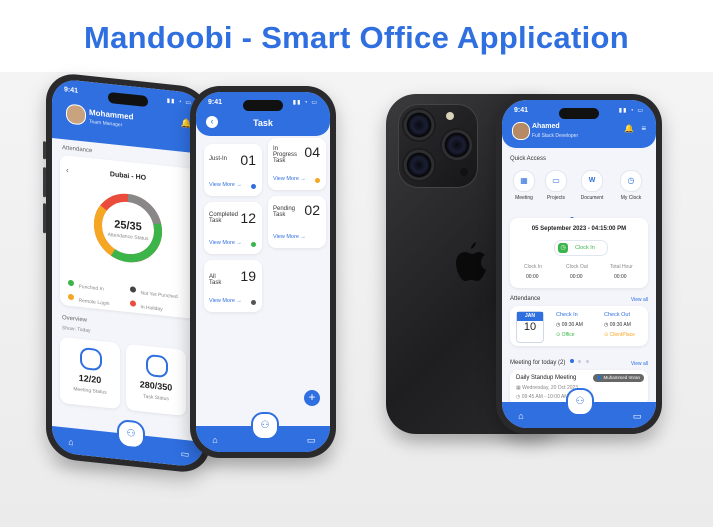 The width and height of the screenshot is (713, 527). What do you see at coordinates (639, 364) in the screenshot?
I see `meeting-view-all: View all` at bounding box center [639, 364].